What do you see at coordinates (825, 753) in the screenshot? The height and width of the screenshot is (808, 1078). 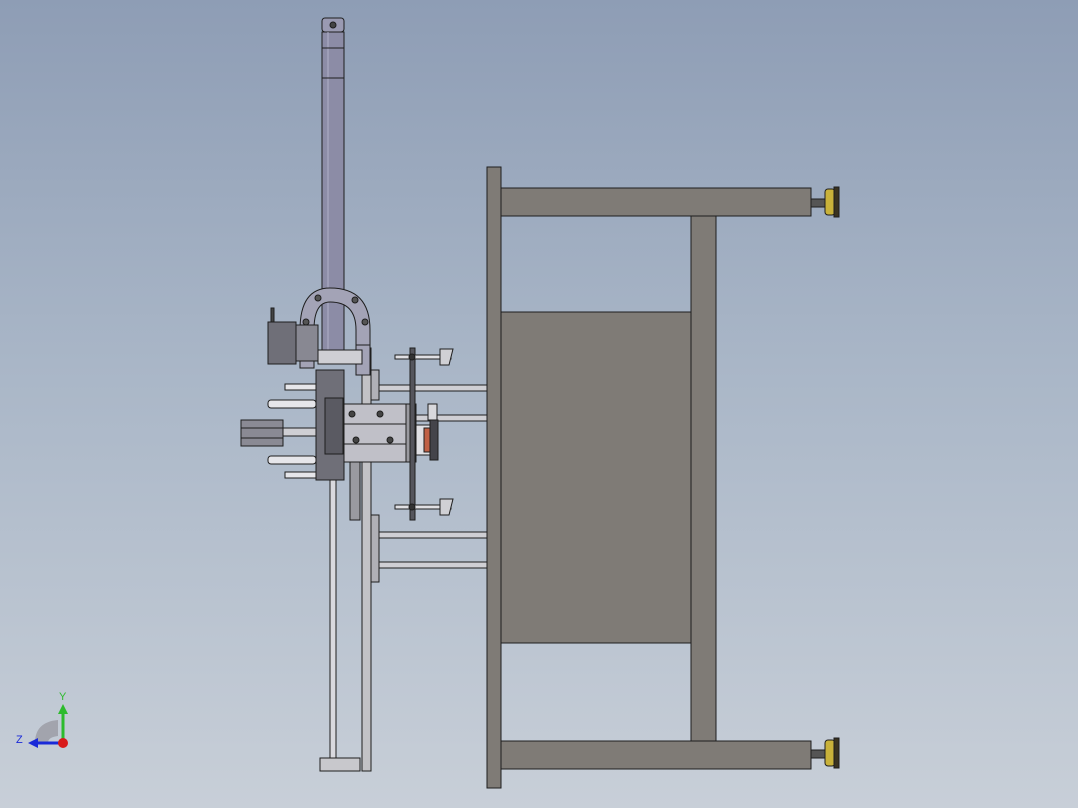 I see `leveling-foot-bottom` at bounding box center [825, 753].